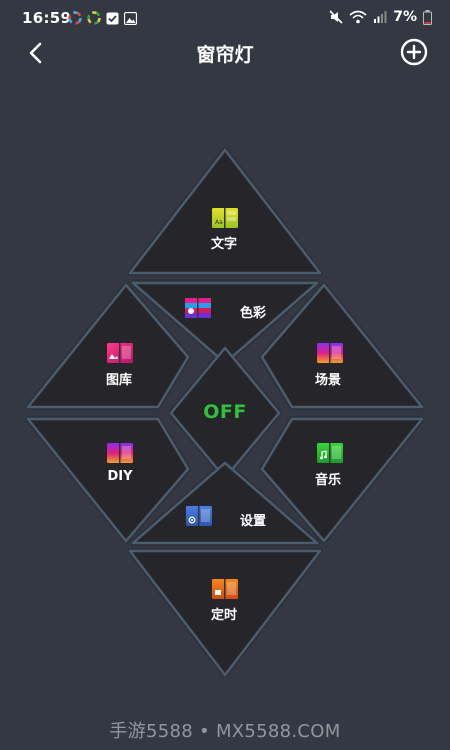  Describe the element at coordinates (225, 731) in the screenshot. I see `watermark: 手游5588 • MX5588.COM` at that location.